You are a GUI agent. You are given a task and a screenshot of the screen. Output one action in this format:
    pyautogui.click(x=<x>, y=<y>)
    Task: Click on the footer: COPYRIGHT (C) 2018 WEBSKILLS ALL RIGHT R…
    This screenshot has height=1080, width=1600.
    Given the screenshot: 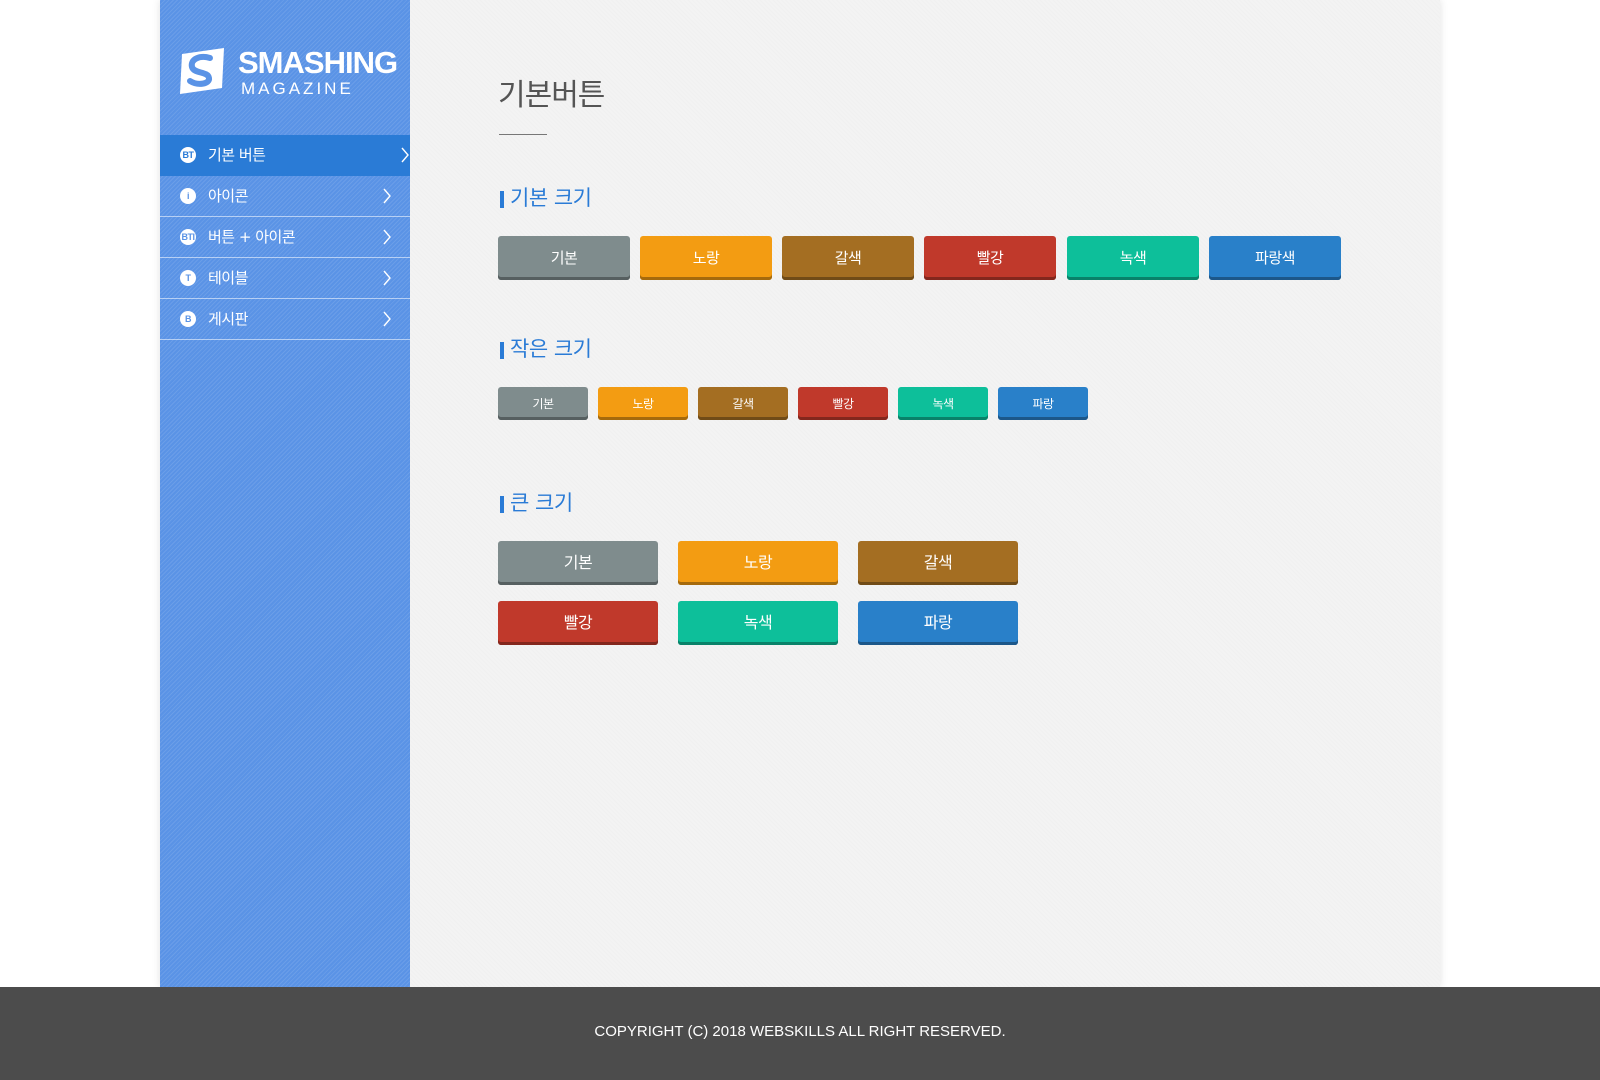 What is the action you would take?
    pyautogui.click(x=800, y=1033)
    